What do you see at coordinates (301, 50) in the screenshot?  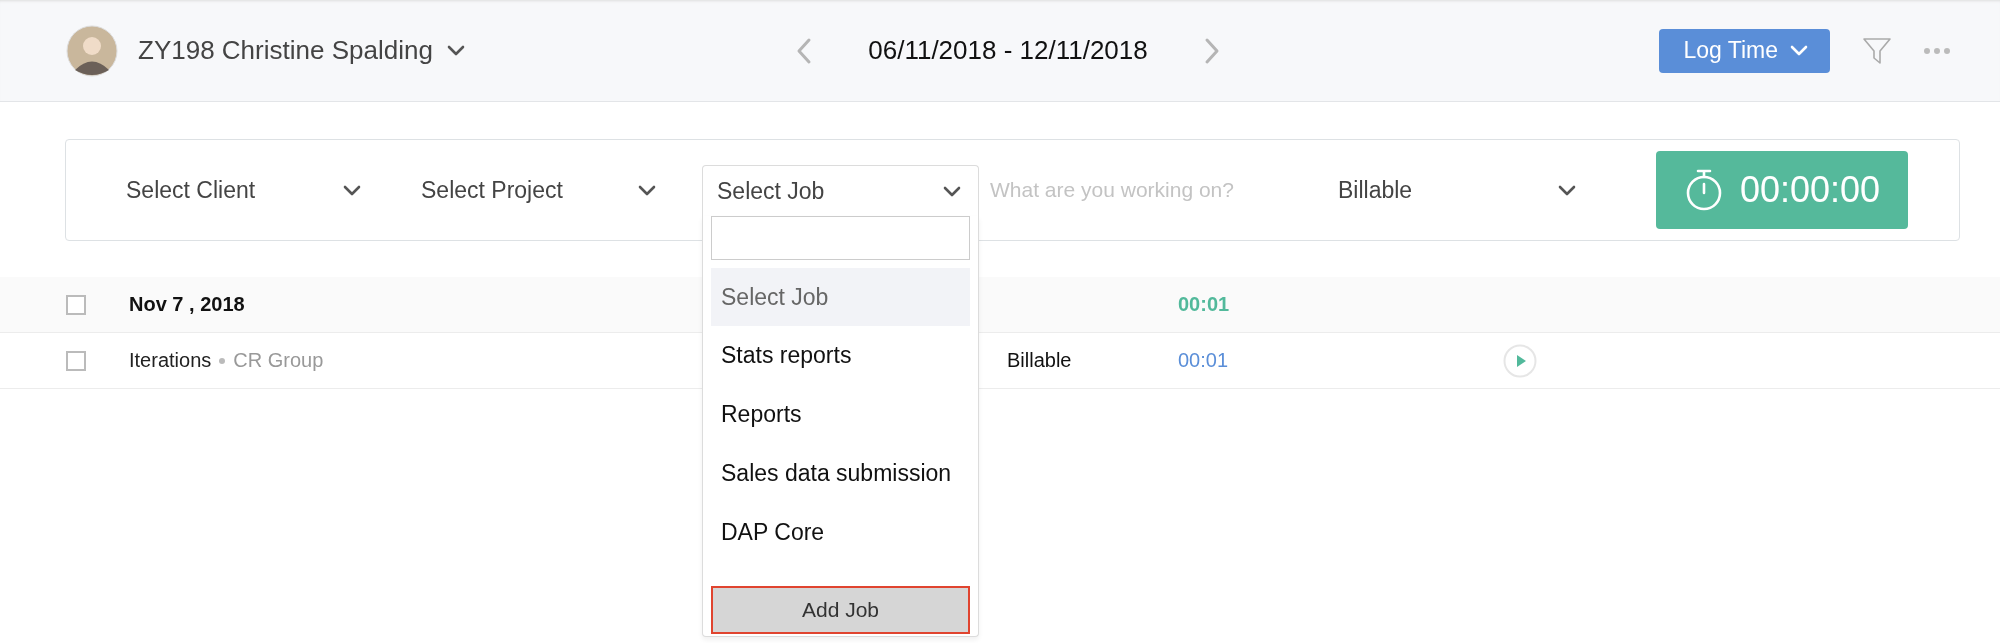 I see `user-selector: ZY198 Christine Spalding` at bounding box center [301, 50].